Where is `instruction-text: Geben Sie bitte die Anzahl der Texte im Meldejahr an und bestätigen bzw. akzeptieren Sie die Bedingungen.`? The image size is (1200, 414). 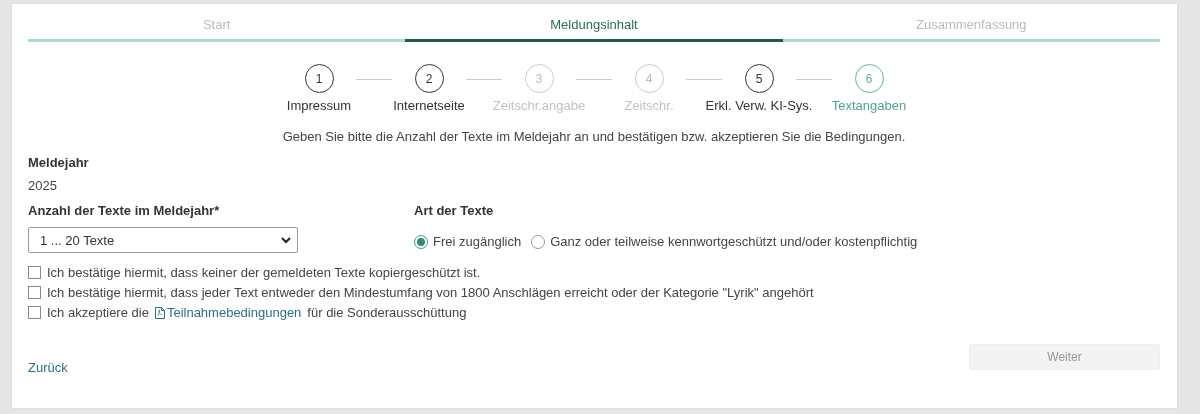 instruction-text: Geben Sie bitte die Anzahl der Texte im Meldejahr an und bestätigen bzw. akzeptieren Sie die Bedingungen. is located at coordinates (594, 136).